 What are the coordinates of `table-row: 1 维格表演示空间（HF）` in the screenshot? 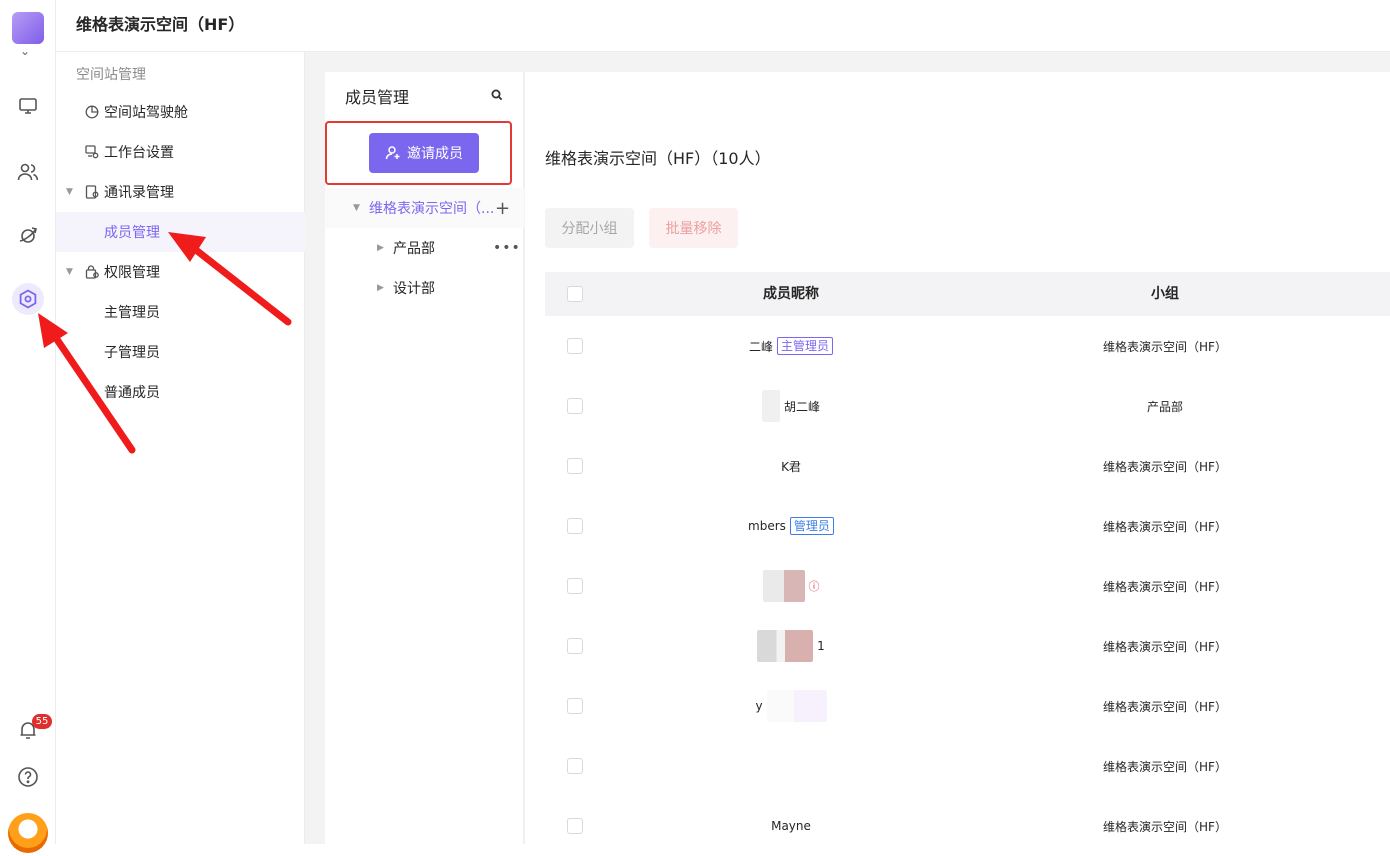 It's located at (967, 646).